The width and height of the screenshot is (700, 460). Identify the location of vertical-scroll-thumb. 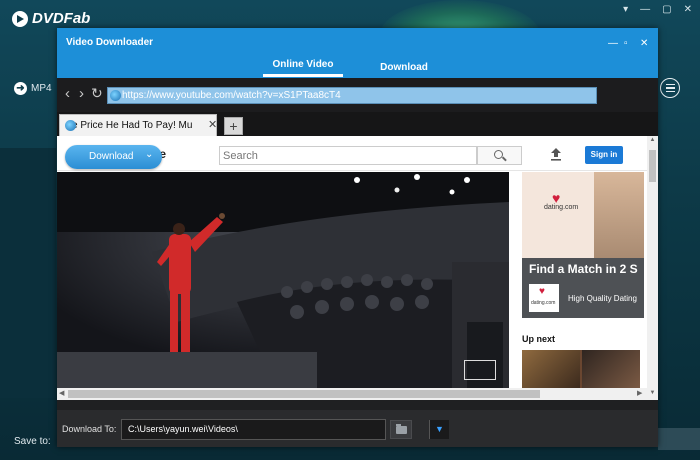
(652, 166).